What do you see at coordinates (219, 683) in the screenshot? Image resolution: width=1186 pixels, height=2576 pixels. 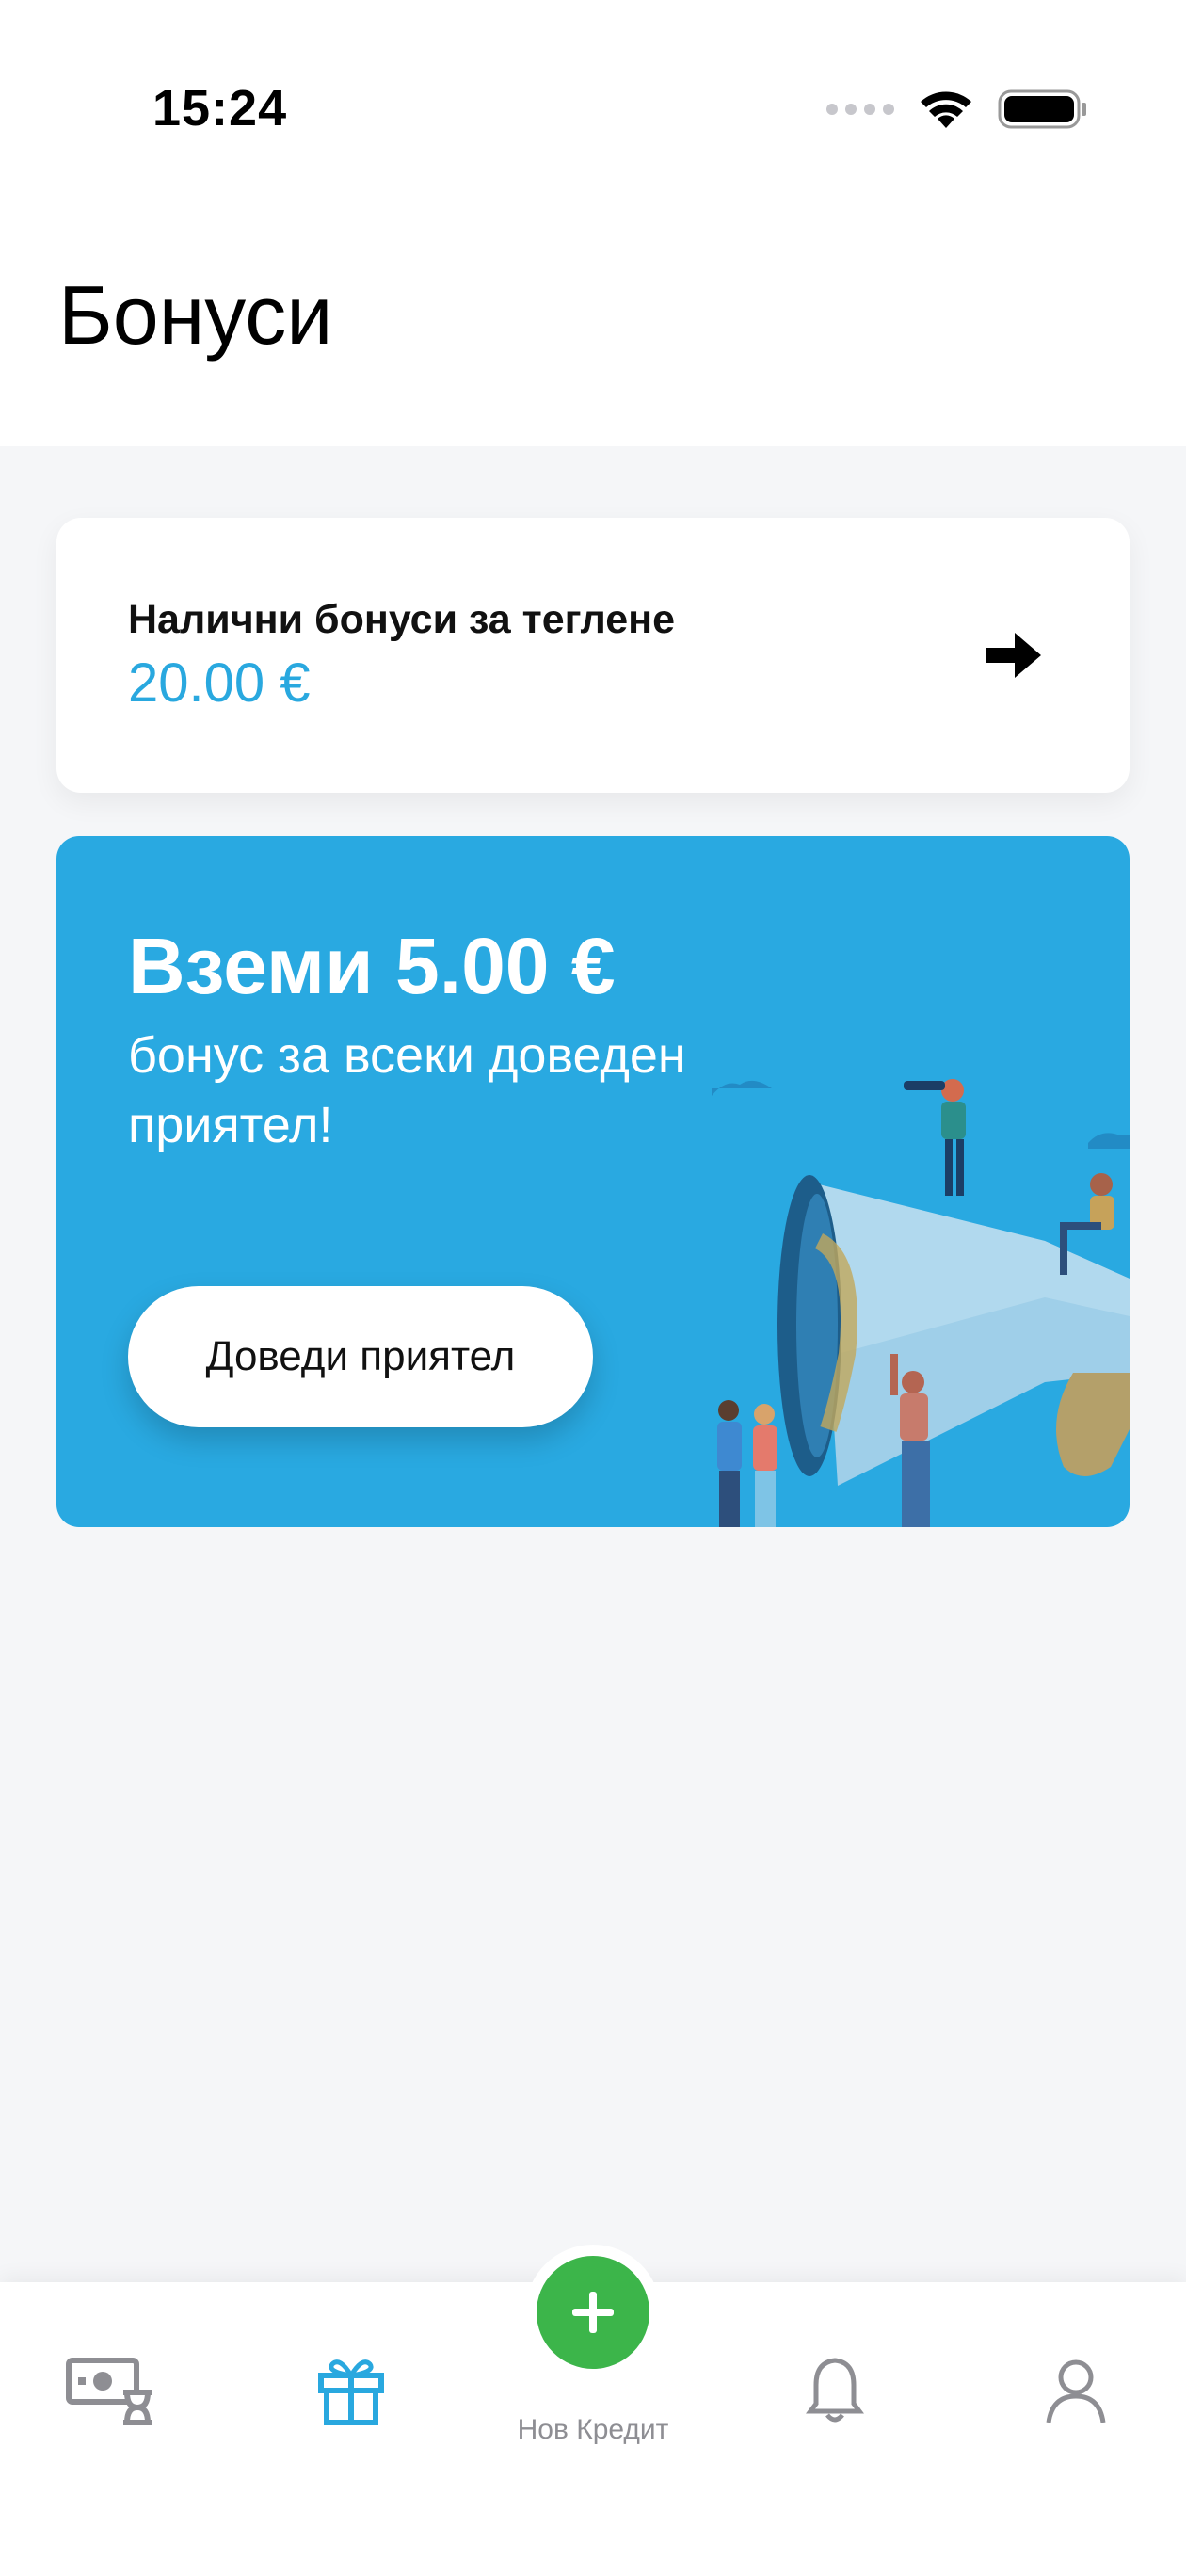 I see `bonus-amount: 20.00 €` at bounding box center [219, 683].